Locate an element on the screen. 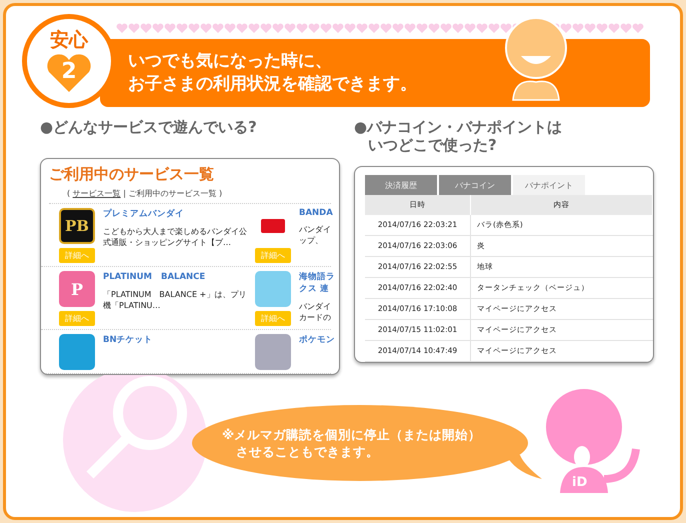 The width and height of the screenshot is (686, 523). badge-label: 安心 is located at coordinates (69, 40).